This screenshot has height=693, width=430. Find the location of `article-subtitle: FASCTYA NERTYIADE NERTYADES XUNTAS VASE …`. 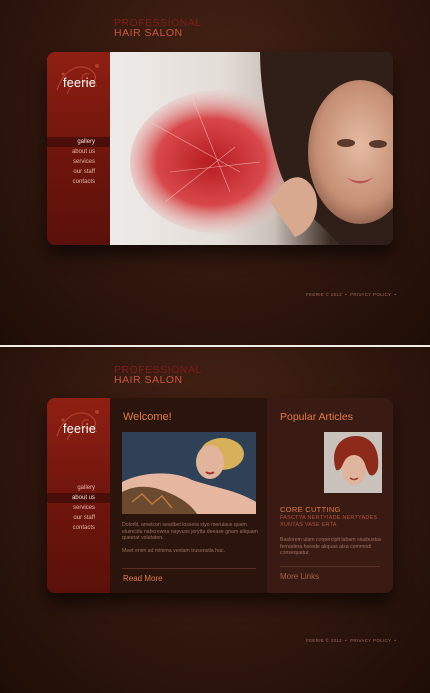

article-subtitle: FASCTYA NERTYIADE NERTYADES XUNTAS VASE … is located at coordinates (329, 521).